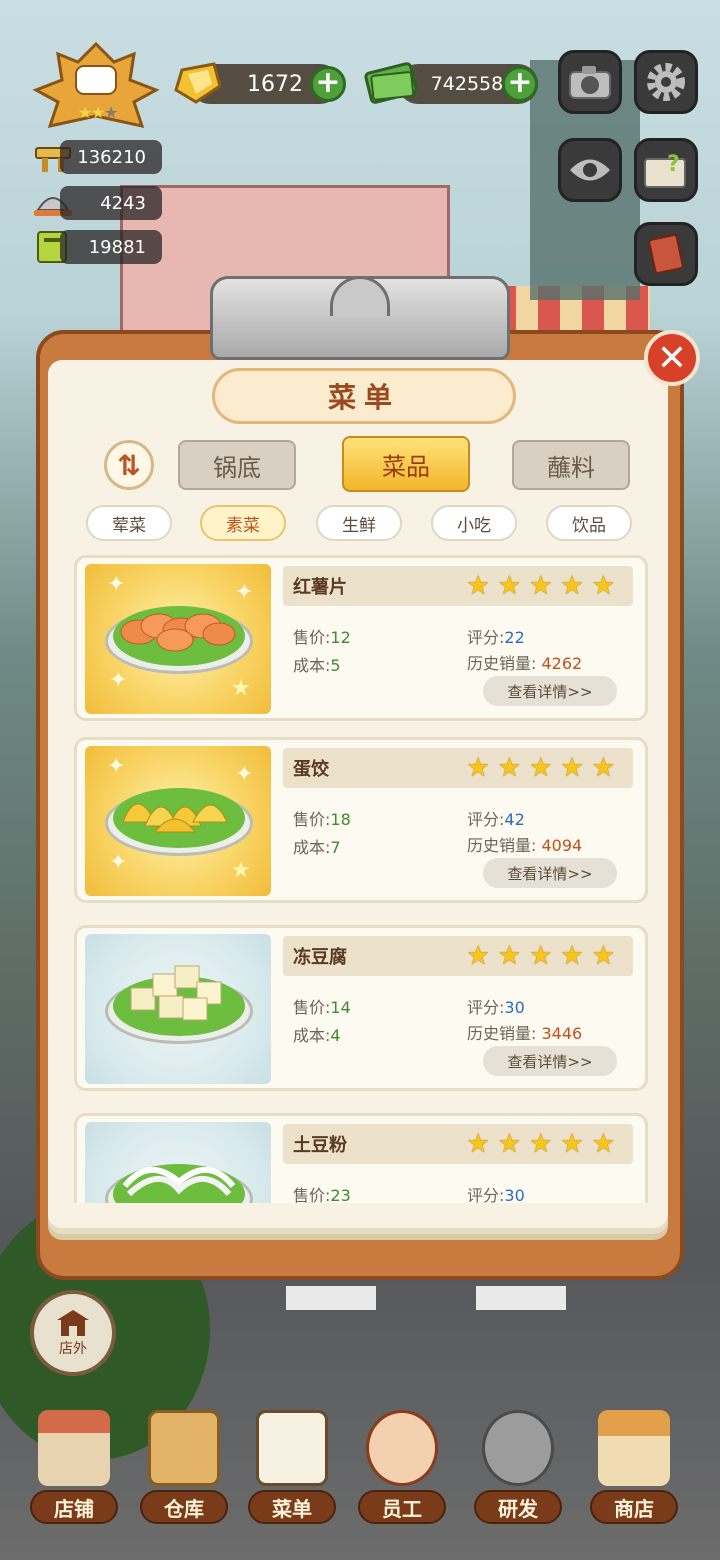 The width and height of the screenshot is (720, 1560). I want to click on potato-noodles, so click(179, 1181).